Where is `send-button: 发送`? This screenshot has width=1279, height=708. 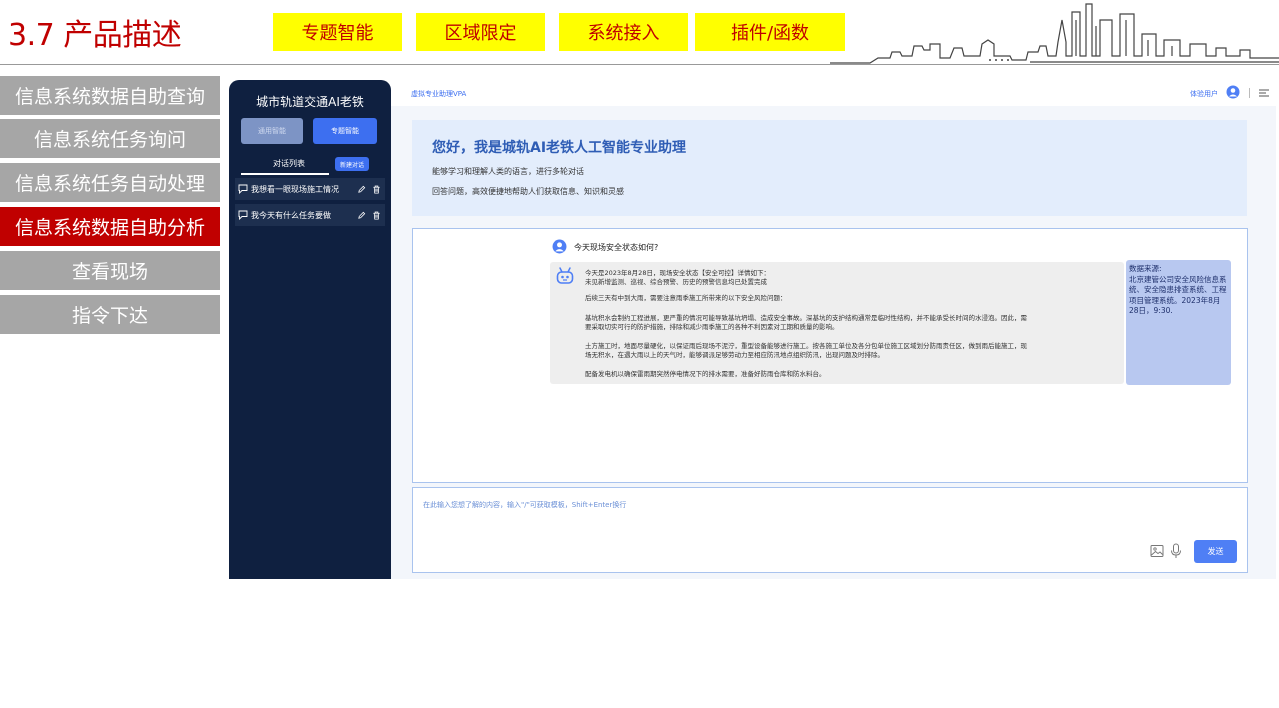 send-button: 发送 is located at coordinates (1215, 551).